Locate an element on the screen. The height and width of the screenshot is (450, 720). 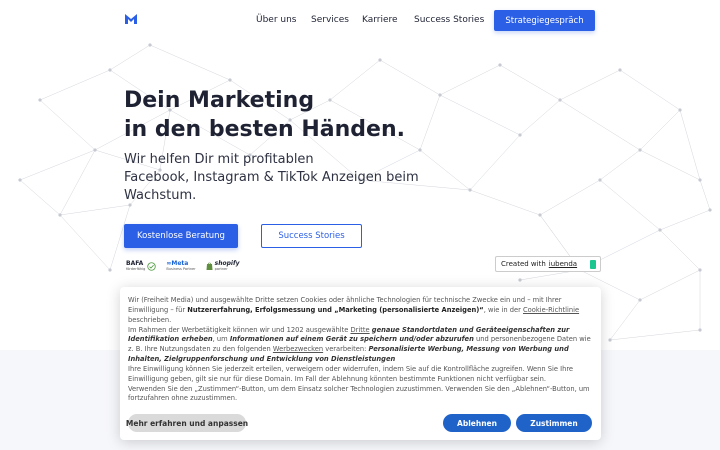
cookie-text-segment: verarbeiten: is located at coordinates (346, 349).